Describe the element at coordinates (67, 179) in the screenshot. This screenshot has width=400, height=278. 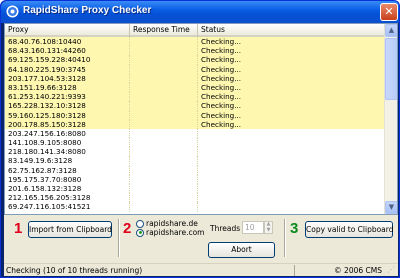
I see `proxy-cell: 195.175.37.70:8080` at that location.